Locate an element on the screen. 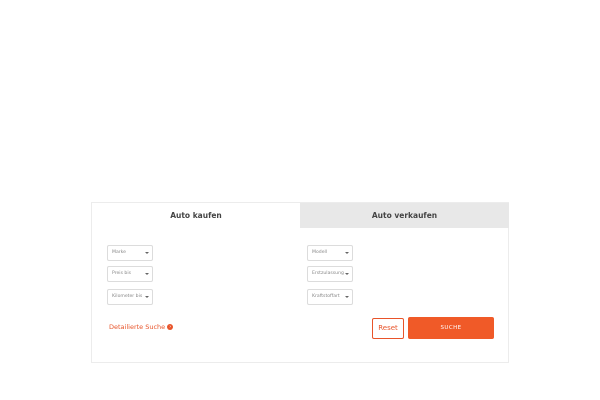  preis-bis-select: Preis bis is located at coordinates (130, 274).